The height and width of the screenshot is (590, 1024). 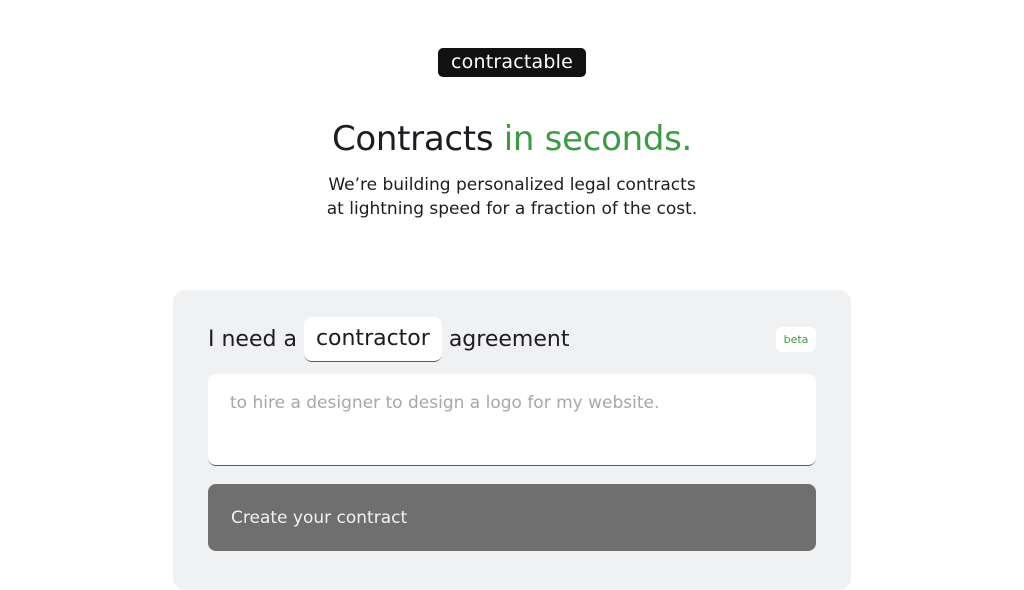 What do you see at coordinates (509, 339) in the screenshot?
I see `sentence-suffix: agreement` at bounding box center [509, 339].